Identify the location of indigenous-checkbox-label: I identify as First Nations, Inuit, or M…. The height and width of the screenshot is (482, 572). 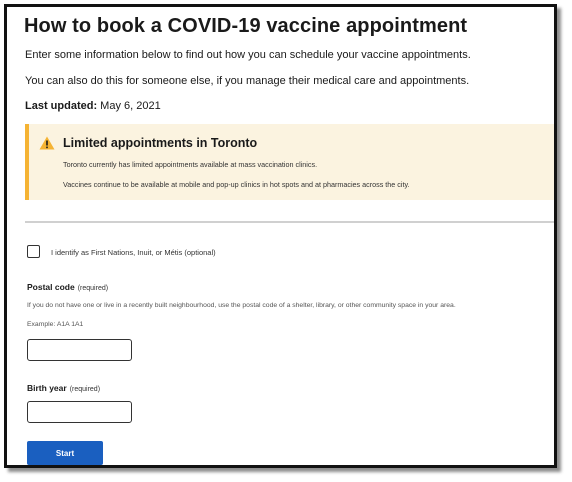
(133, 252).